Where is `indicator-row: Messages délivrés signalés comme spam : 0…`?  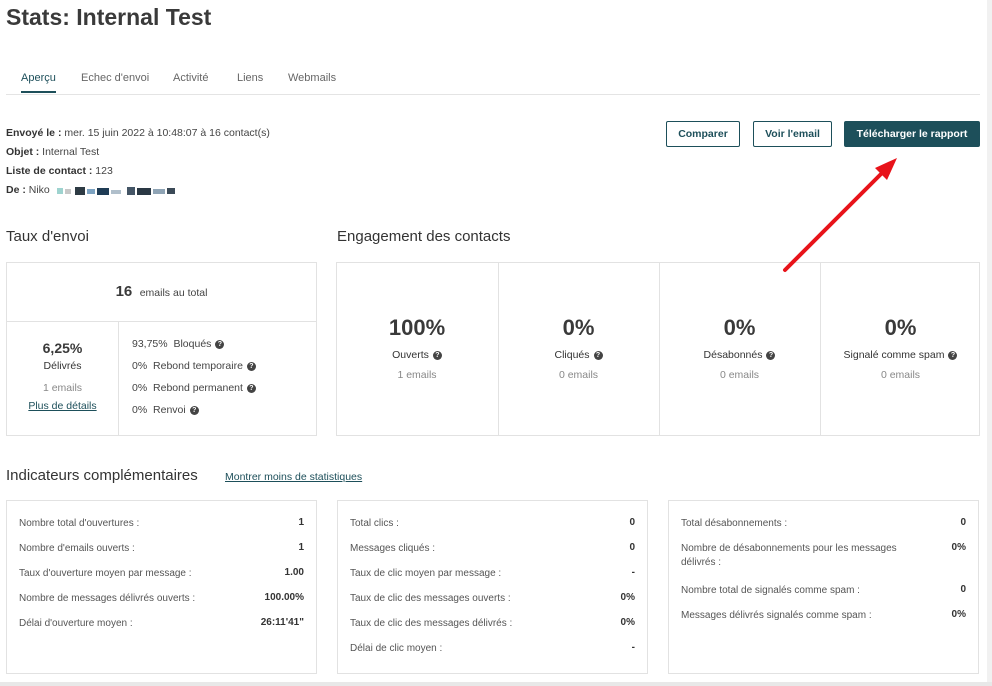 indicator-row: Messages délivrés signalés comme spam : 0… is located at coordinates (823, 616).